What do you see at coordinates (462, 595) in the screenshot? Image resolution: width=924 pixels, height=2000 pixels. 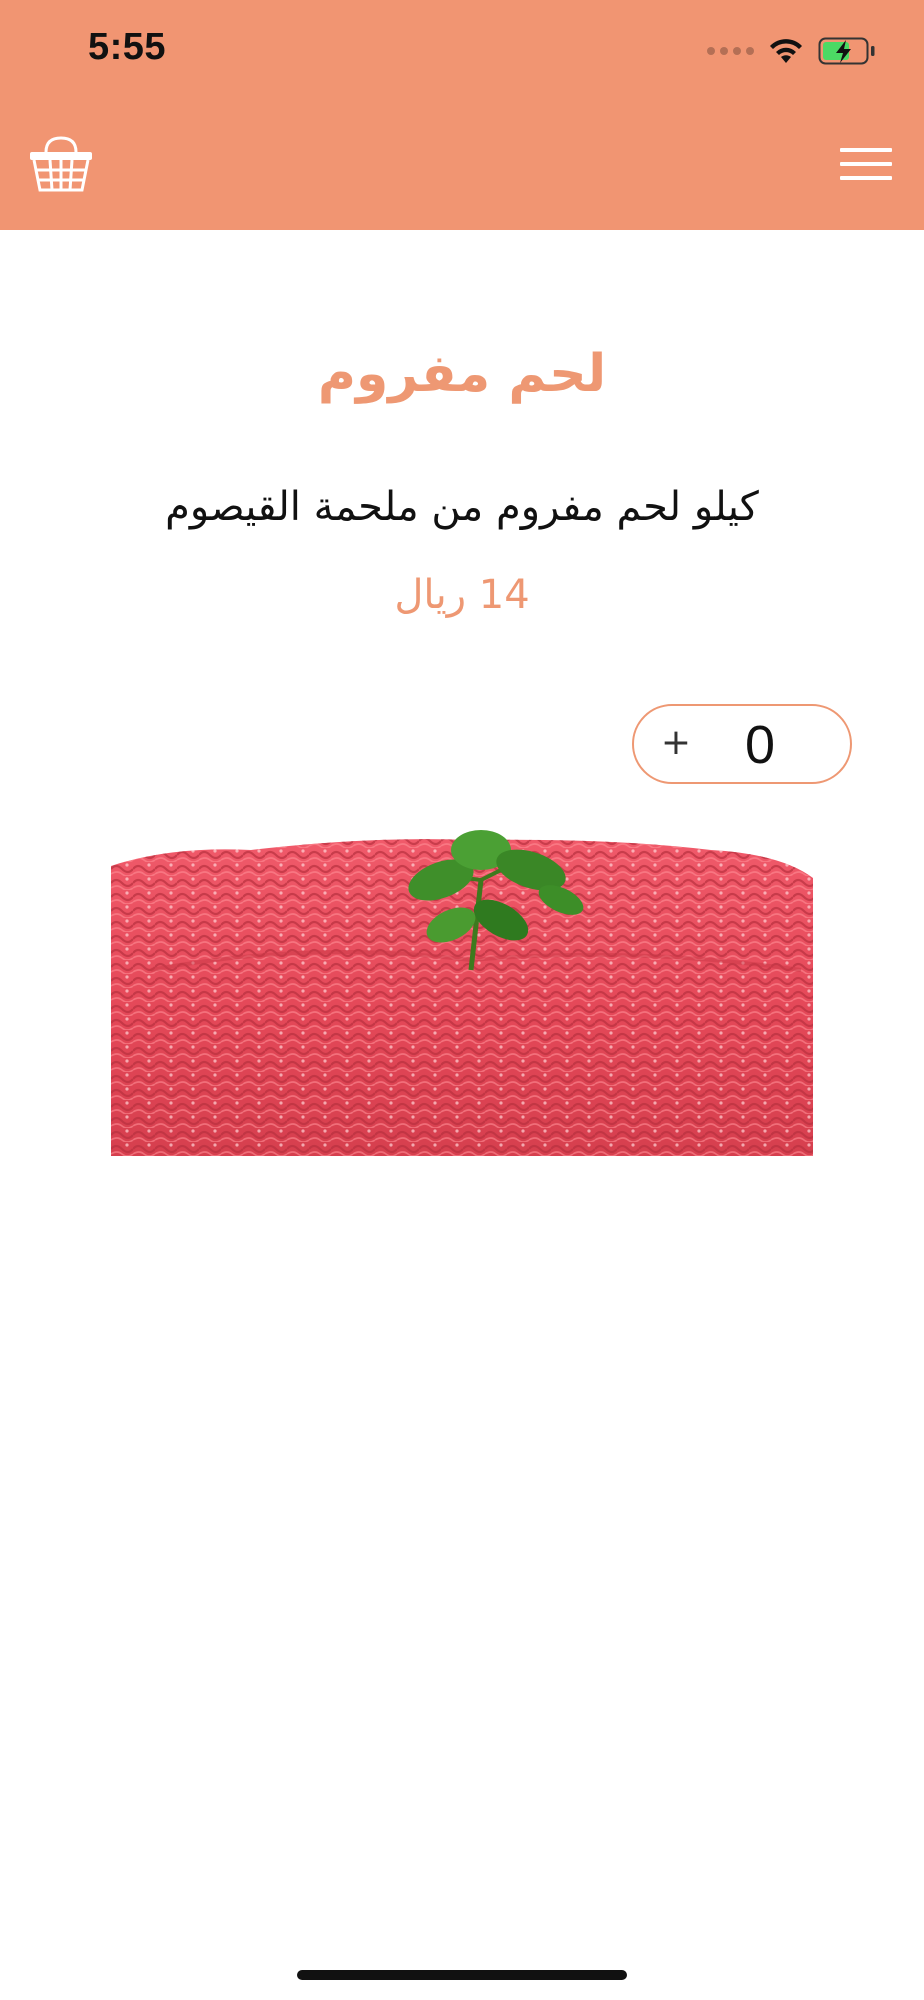 I see `product-price: 14 ريال` at bounding box center [462, 595].